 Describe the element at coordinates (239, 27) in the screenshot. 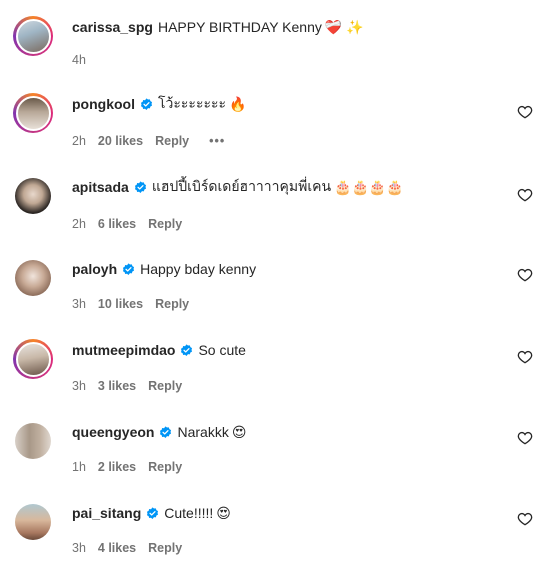

I see `comment-text: HAPPY BIRTHDAY Kenny` at that location.